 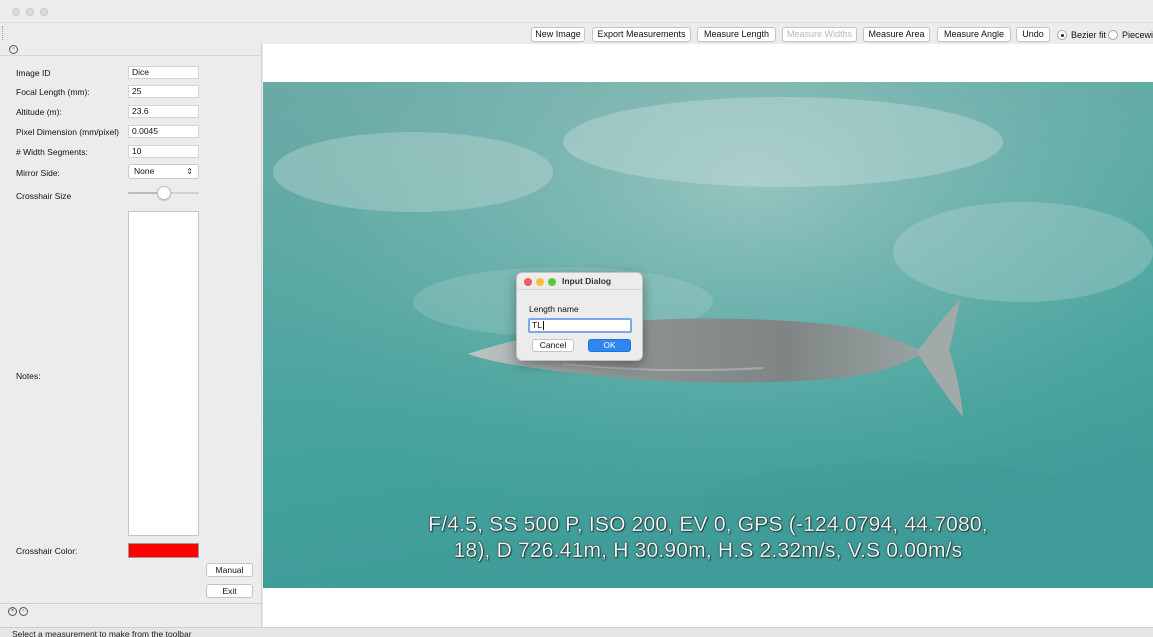 What do you see at coordinates (163, 131) in the screenshot?
I see `pixel-dimension-field: 0.0045` at bounding box center [163, 131].